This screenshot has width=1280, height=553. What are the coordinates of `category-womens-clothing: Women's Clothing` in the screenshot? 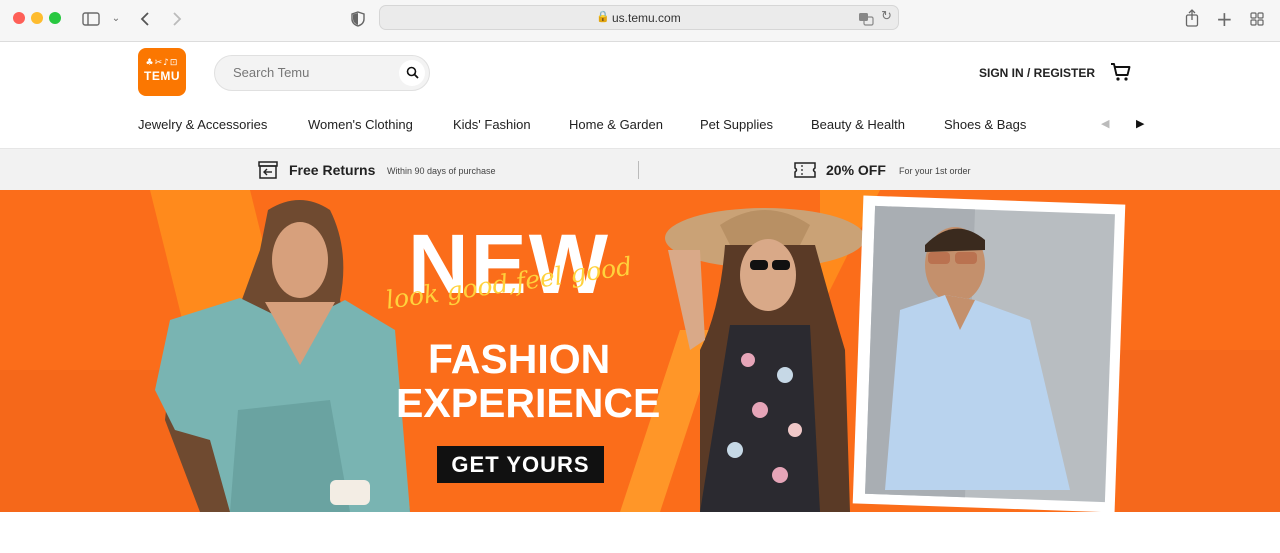 It's located at (360, 124).